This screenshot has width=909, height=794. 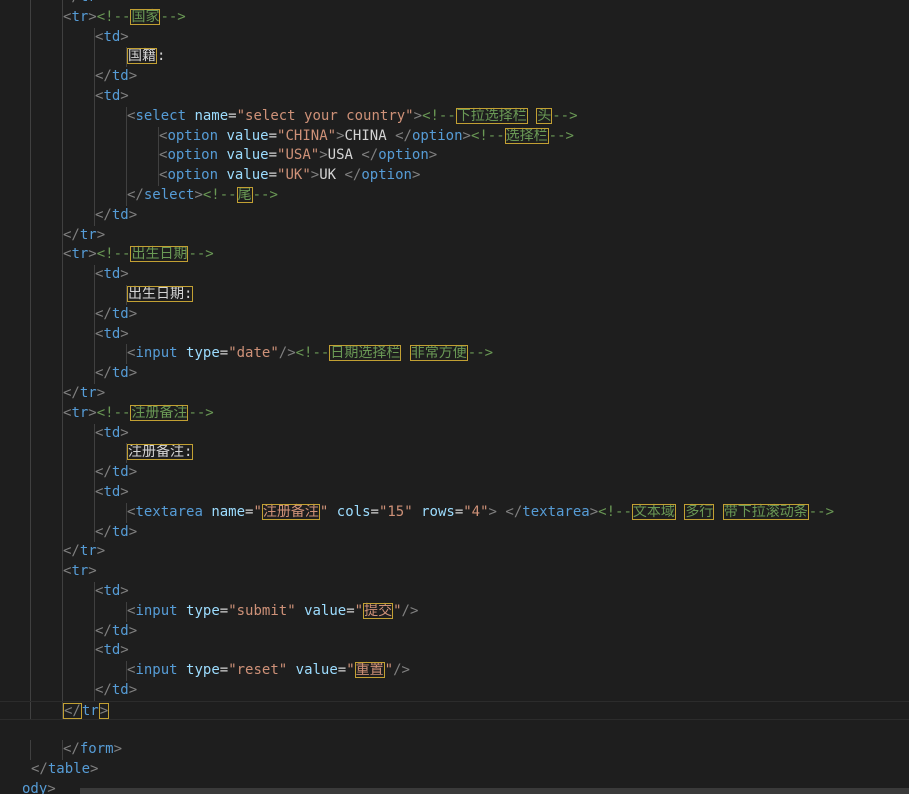 I want to click on unicode-highlight-token: 多行, so click(x=699, y=511).